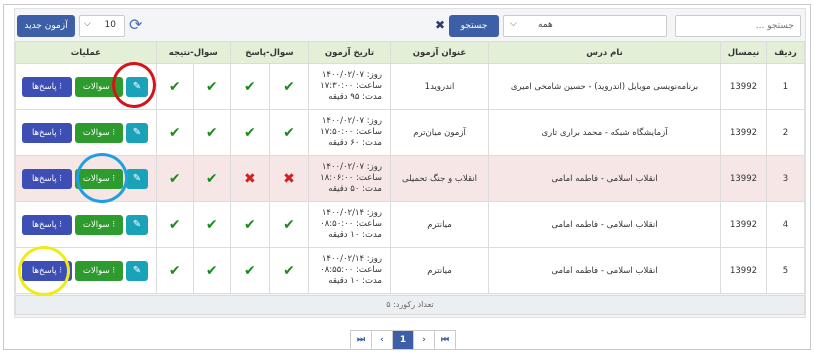 This screenshot has height=355, width=814. I want to click on row-date-duration: مدت: ۶۰ دقیقه, so click(355, 143).